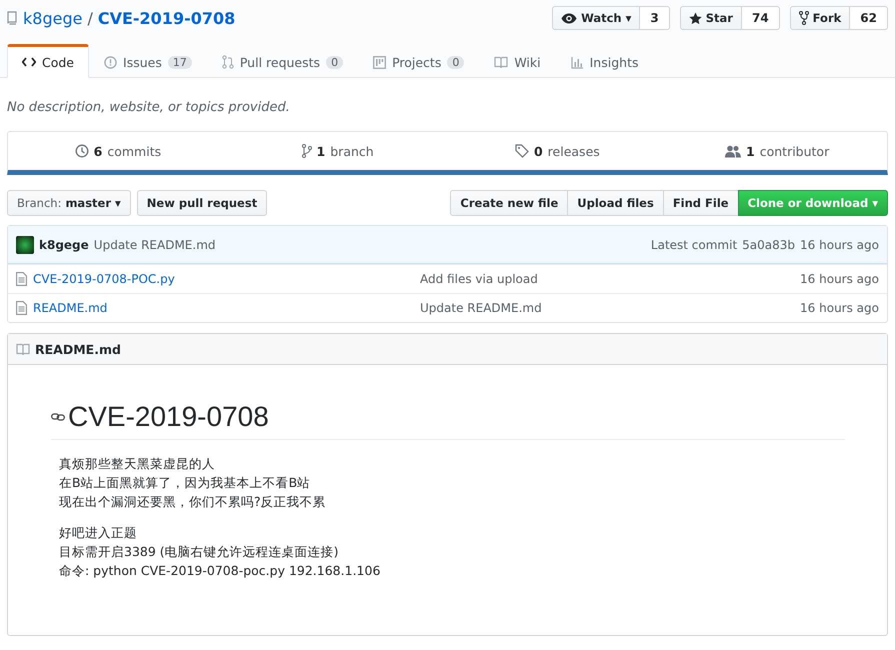  What do you see at coordinates (48, 61) in the screenshot?
I see `tab: Code` at bounding box center [48, 61].